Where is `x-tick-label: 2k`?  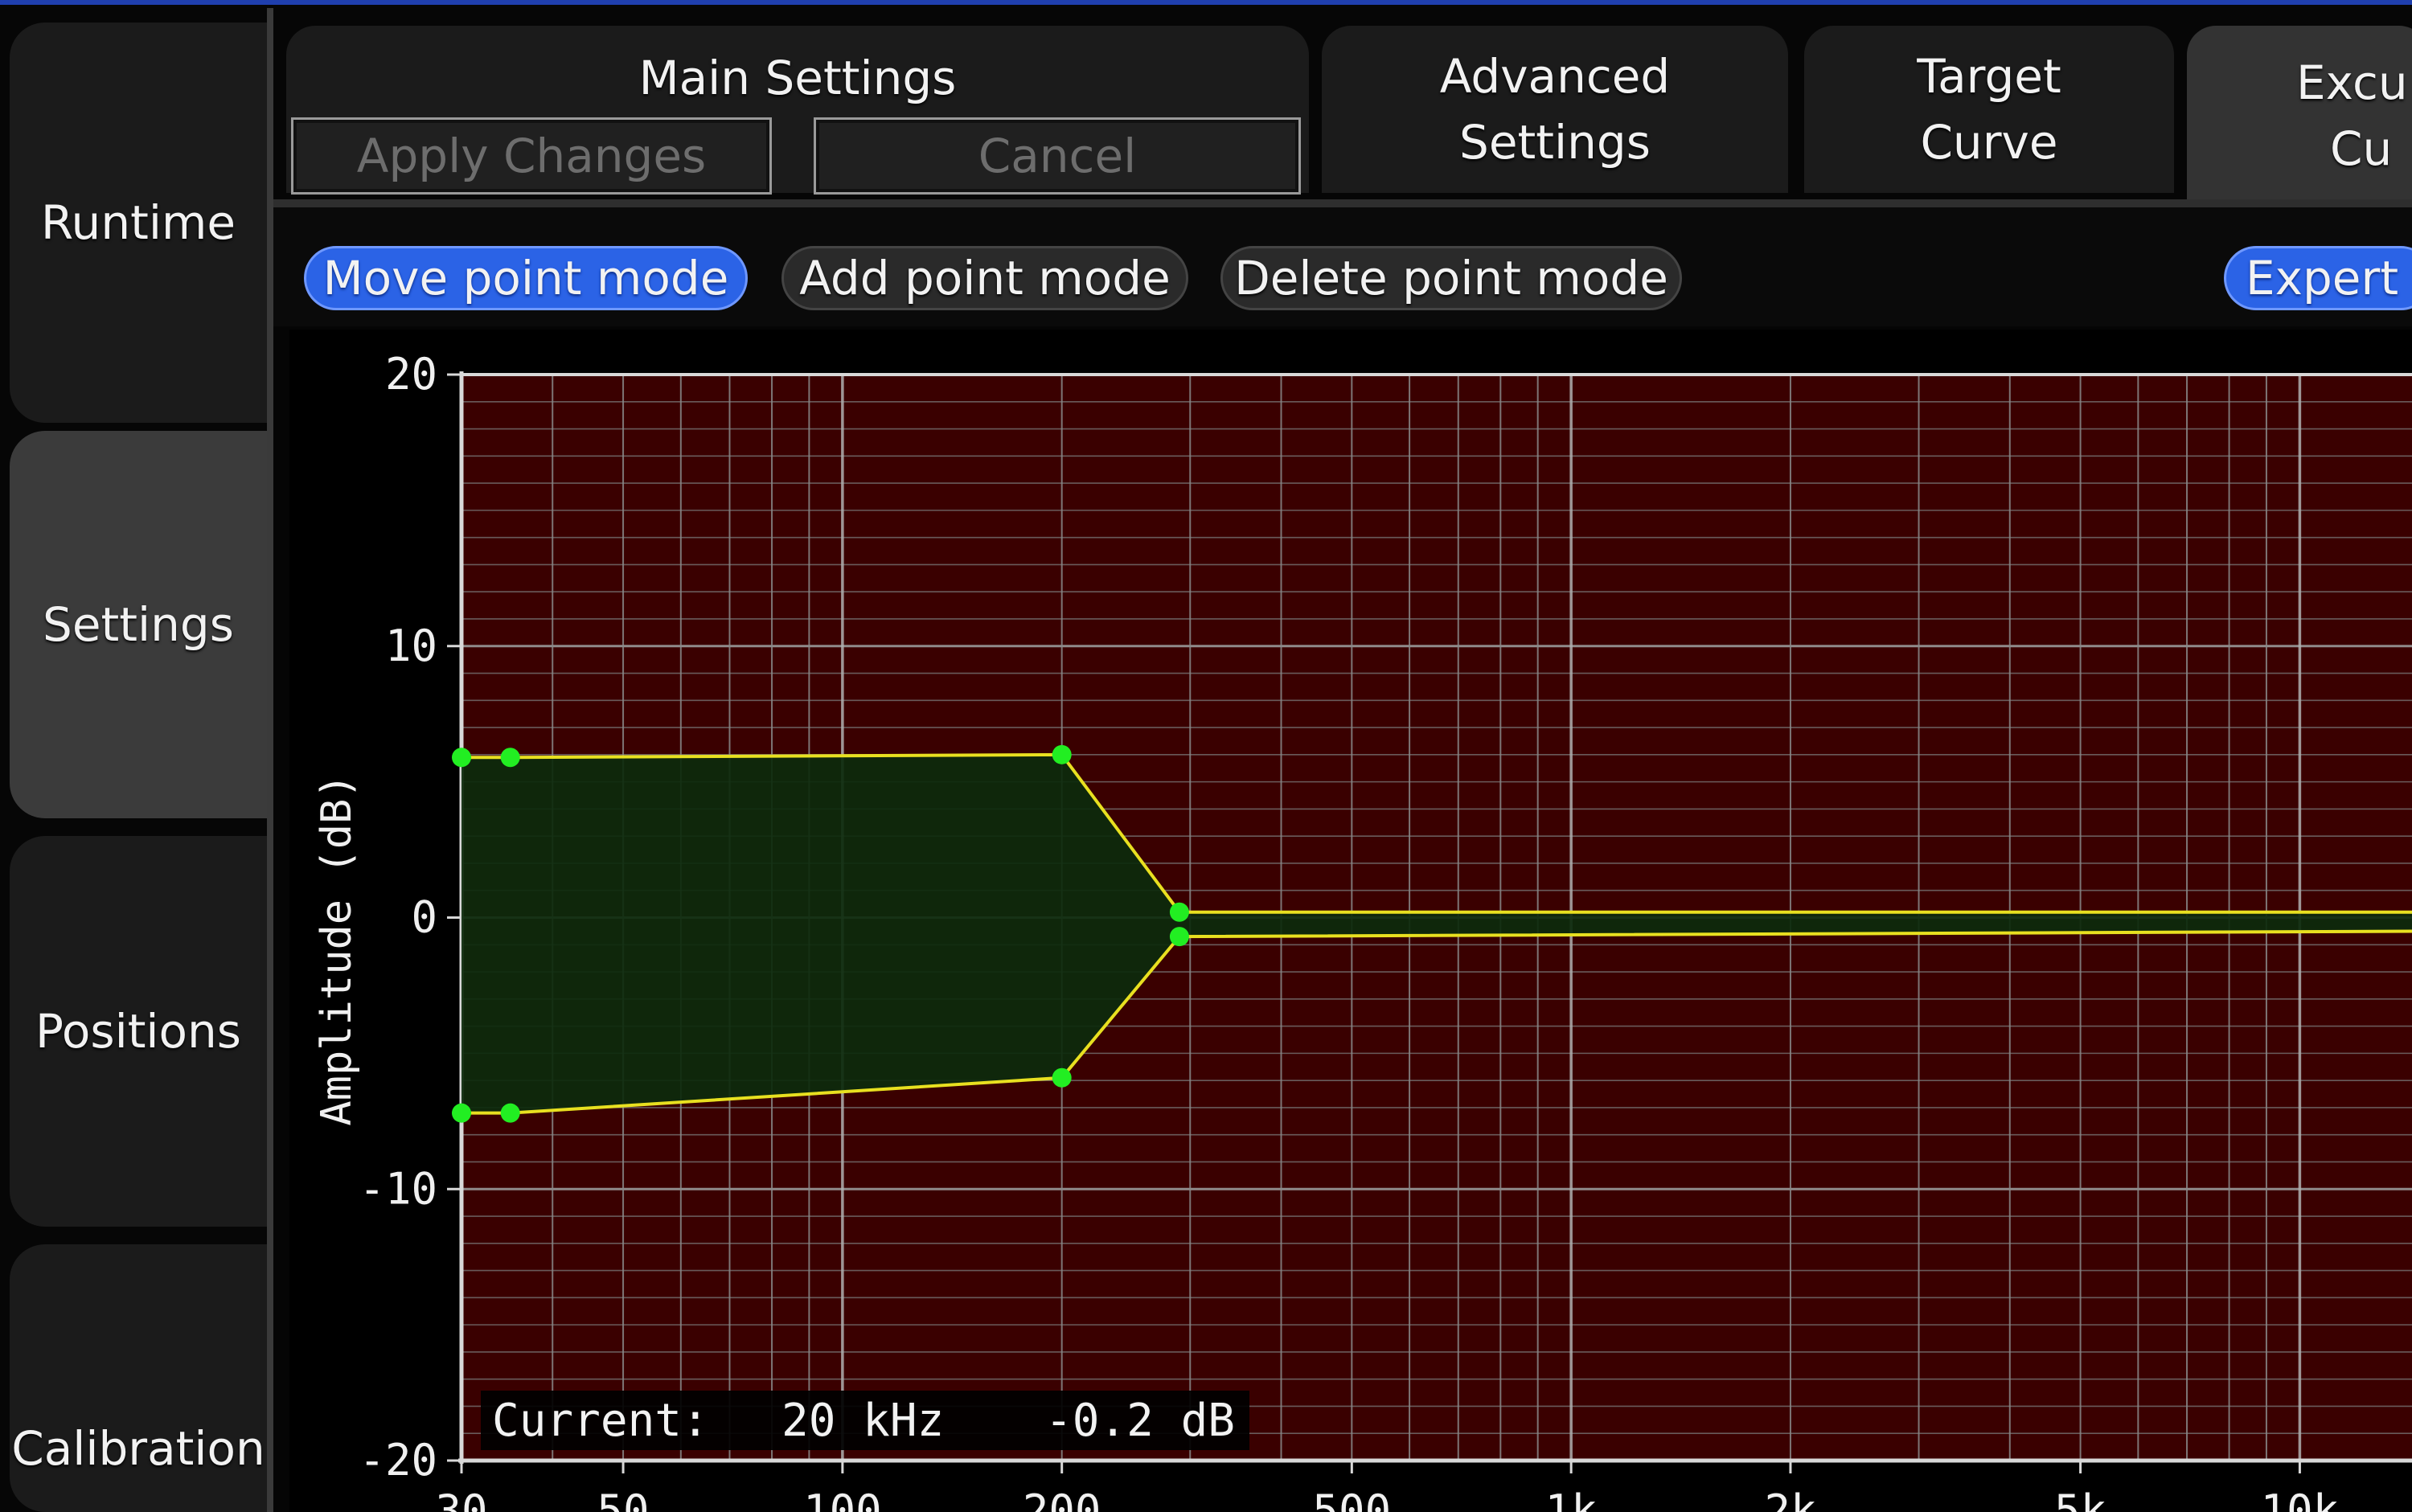 x-tick-label: 2k is located at coordinates (1790, 1498).